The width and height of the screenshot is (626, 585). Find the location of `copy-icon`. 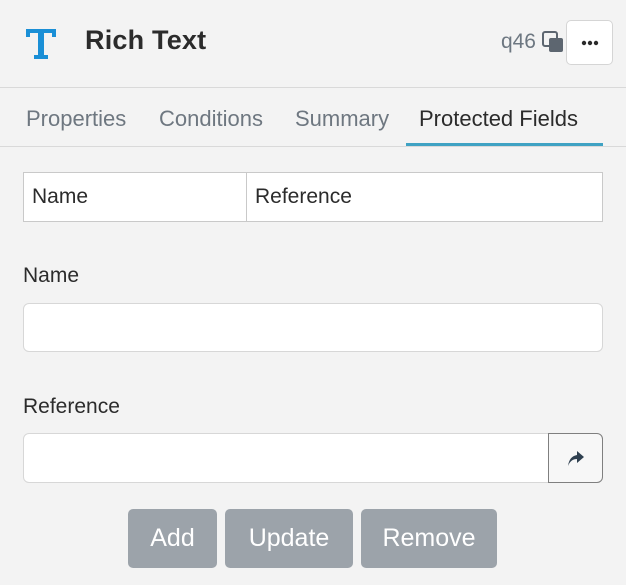

copy-icon is located at coordinates (553, 42).